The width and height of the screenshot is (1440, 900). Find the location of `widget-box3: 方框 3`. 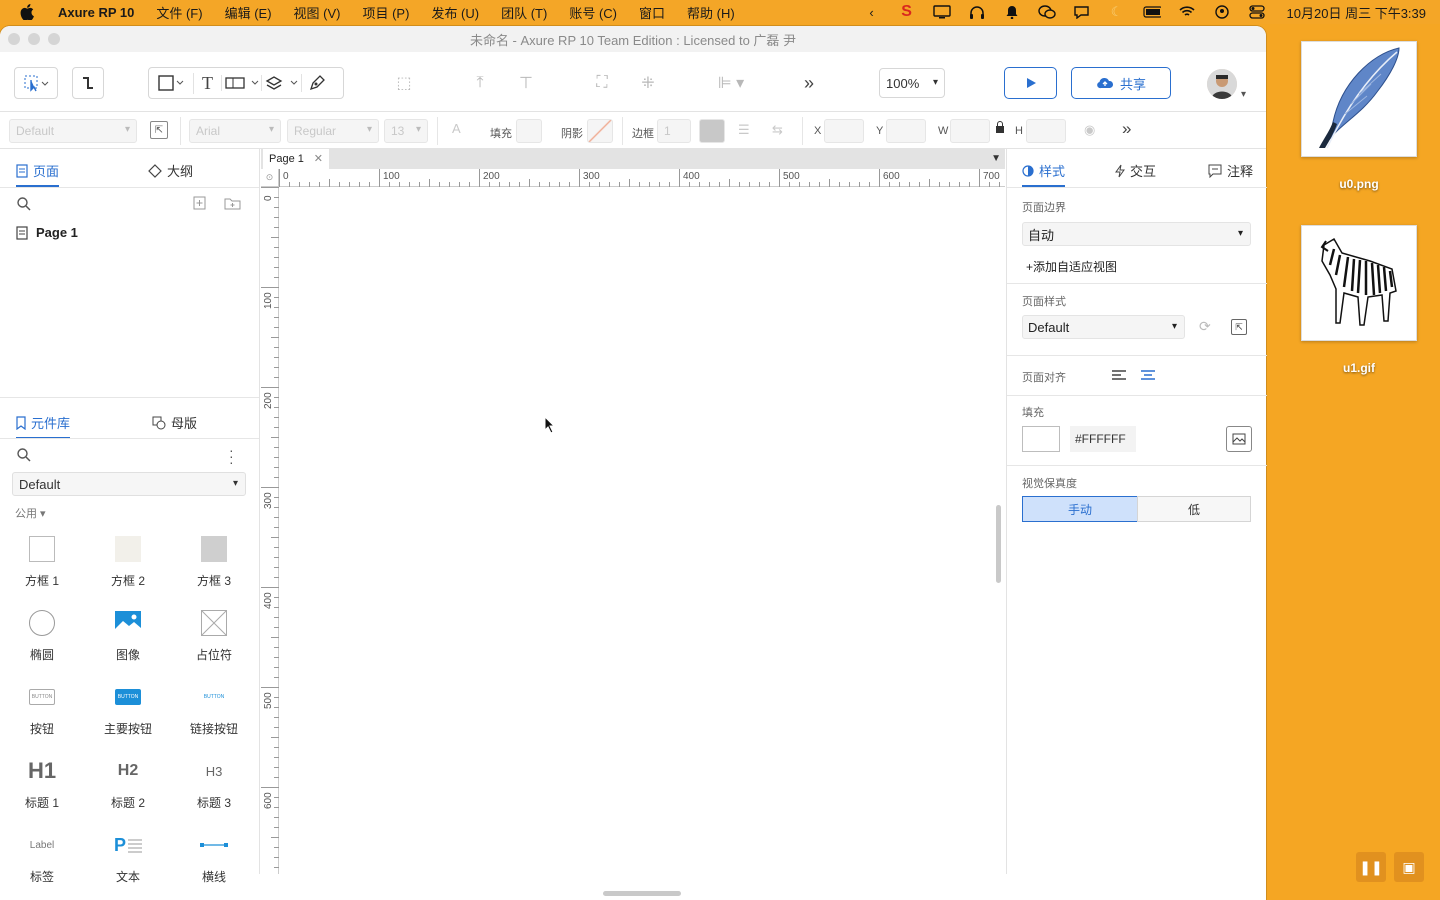

widget-box3: 方框 3 is located at coordinates (214, 561).